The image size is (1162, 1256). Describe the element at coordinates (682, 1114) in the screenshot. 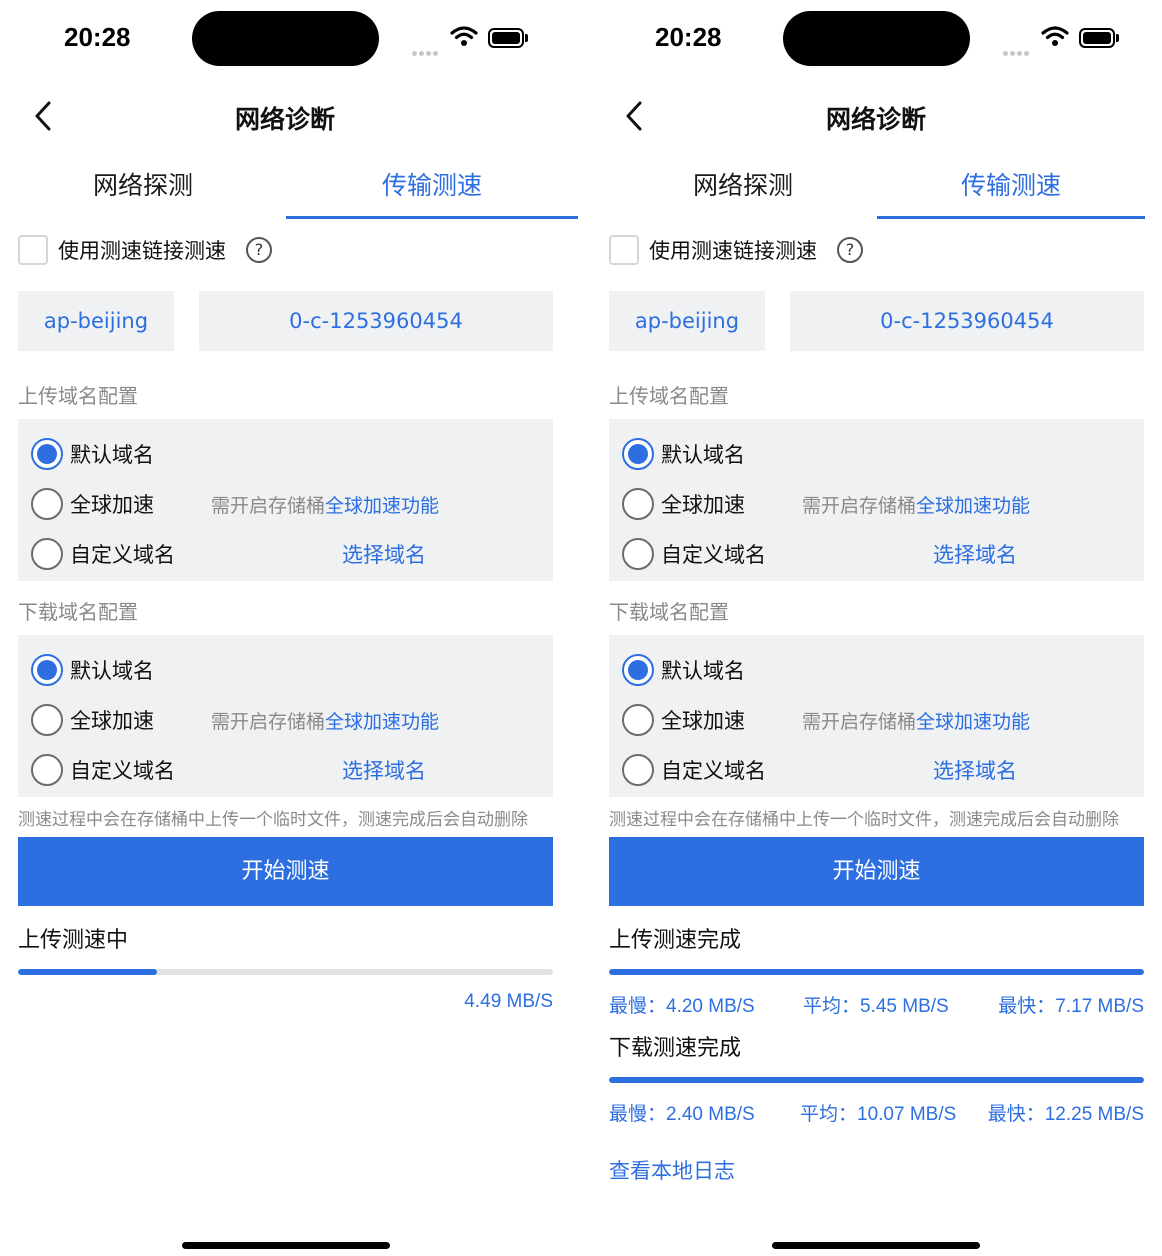

I see `download-slowest: 最慢：2.40 MB/S` at that location.